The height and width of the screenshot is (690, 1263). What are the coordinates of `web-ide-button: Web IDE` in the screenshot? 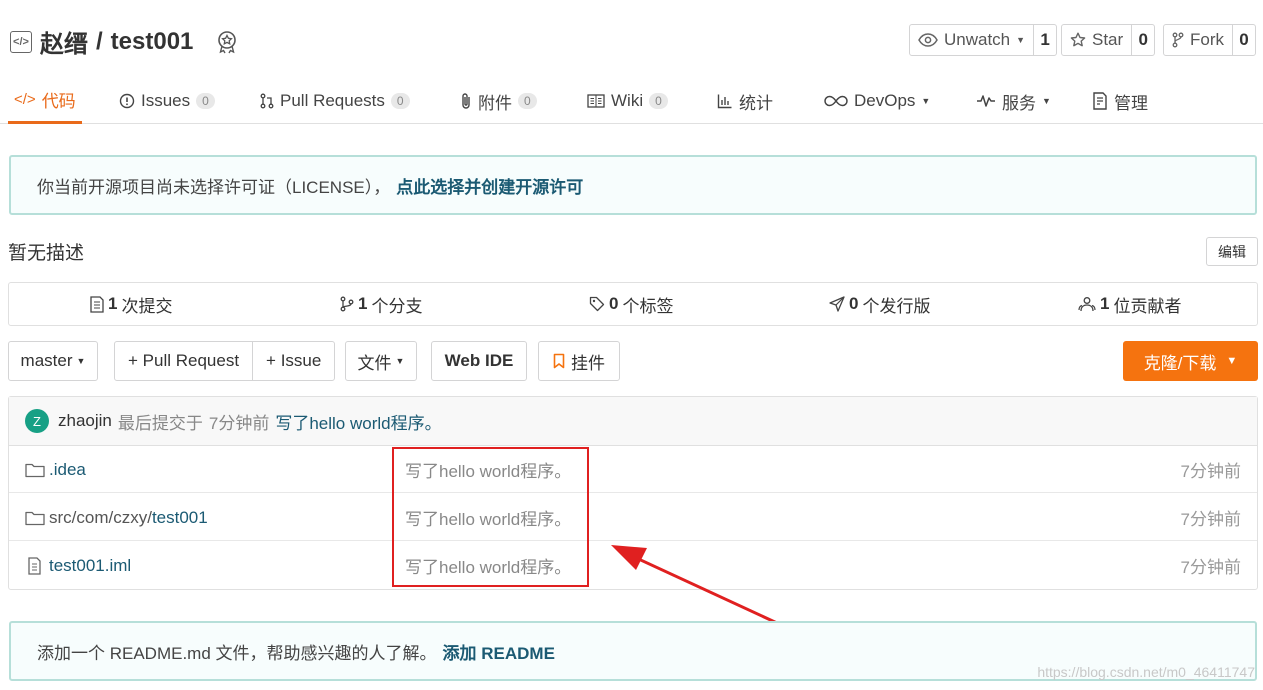 It's located at (479, 361).